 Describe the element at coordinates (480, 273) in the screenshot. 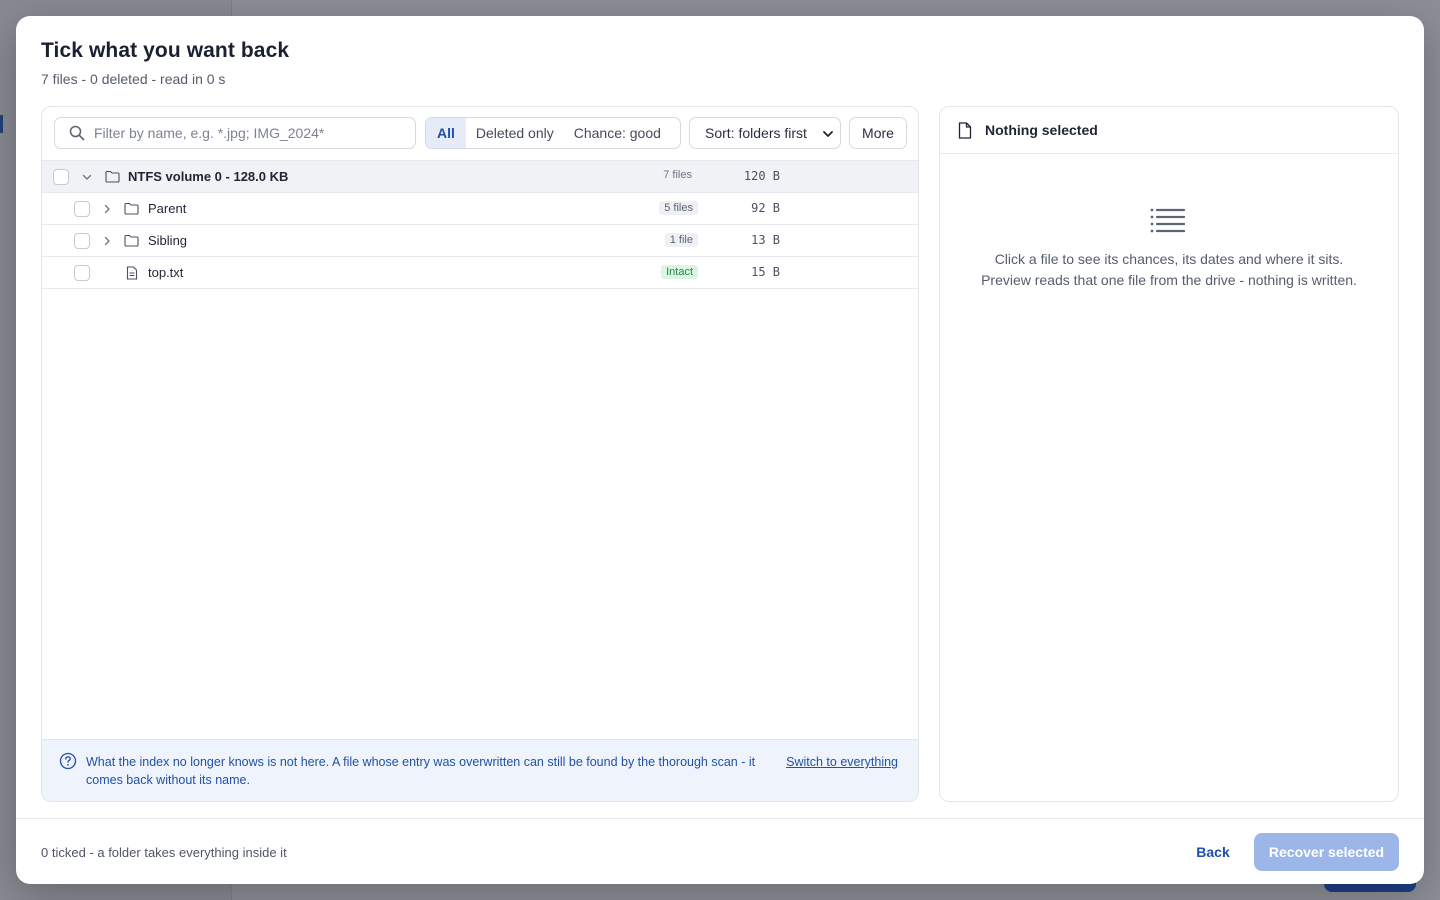

I see `tree-row-top-txt: top.txt Intact 15 B` at that location.